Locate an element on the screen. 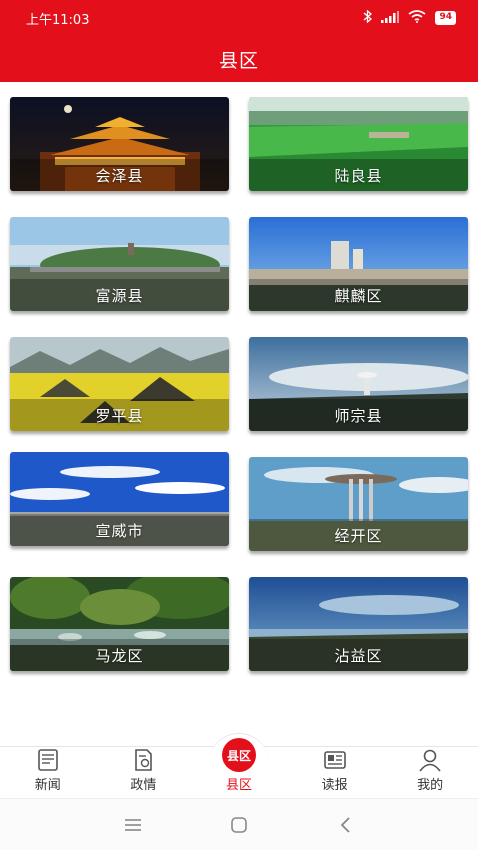  card-label-band: 会泽县 is located at coordinates (119, 175).